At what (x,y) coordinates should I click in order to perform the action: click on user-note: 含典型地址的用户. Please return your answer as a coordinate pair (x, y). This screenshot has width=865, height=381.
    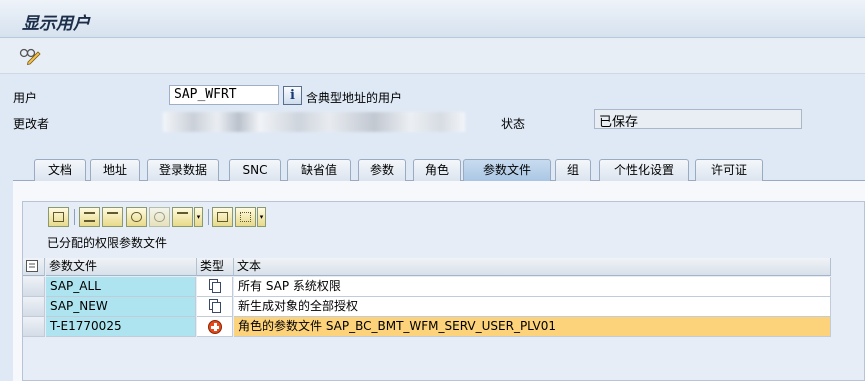
    Looking at the image, I should click on (354, 98).